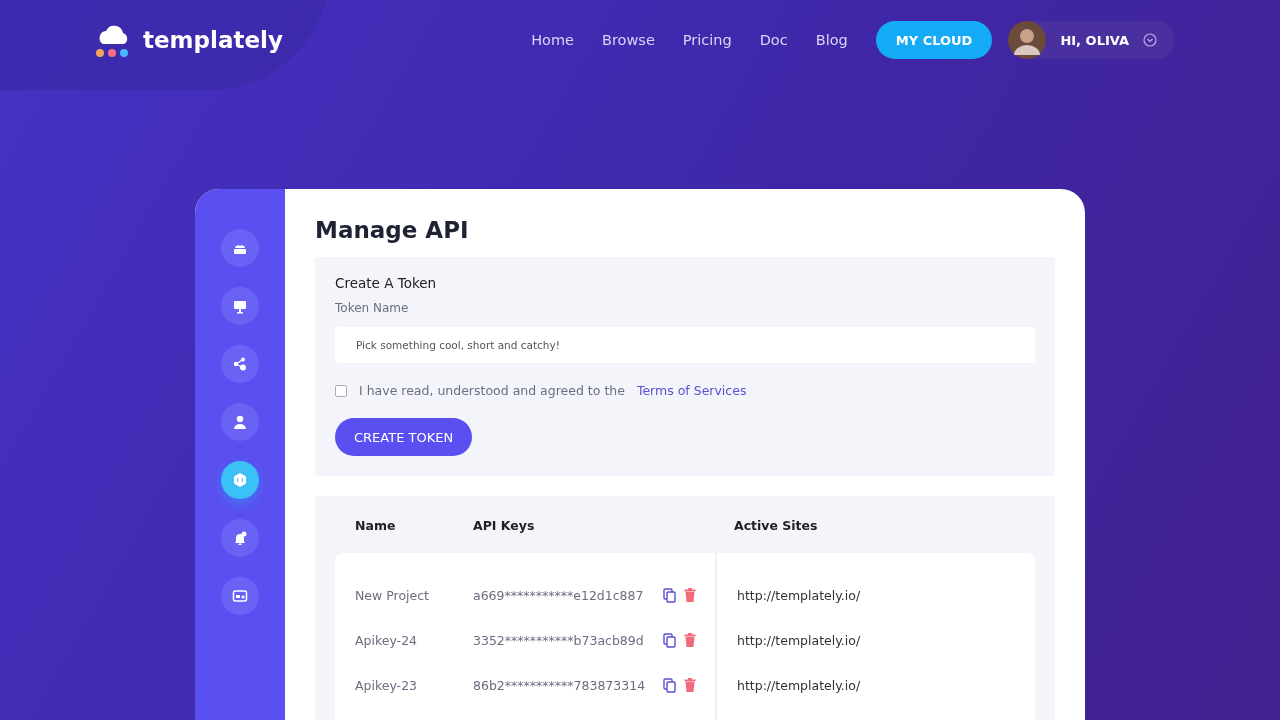 The height and width of the screenshot is (720, 1280). What do you see at coordinates (387, 640) in the screenshot?
I see `table-cell-text: Apikey-24` at bounding box center [387, 640].